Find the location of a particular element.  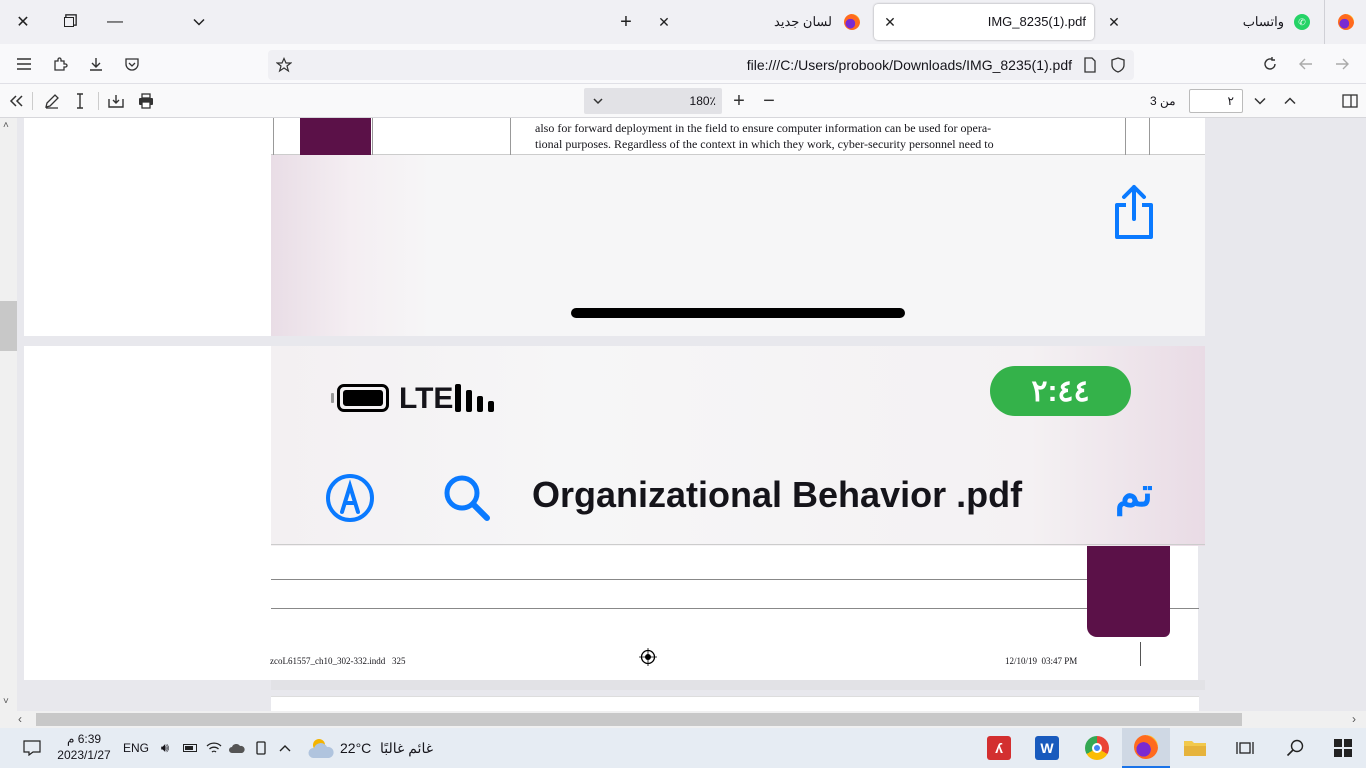

weather-description: غائم غالبًا is located at coordinates (406, 748).